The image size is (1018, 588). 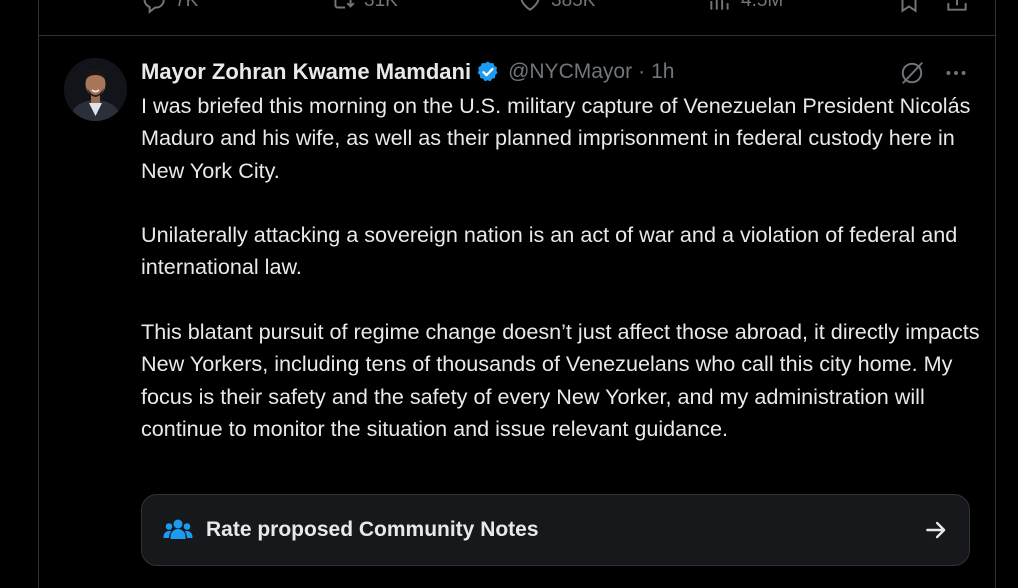 I want to click on reply-count: 7K, so click(x=187, y=5).